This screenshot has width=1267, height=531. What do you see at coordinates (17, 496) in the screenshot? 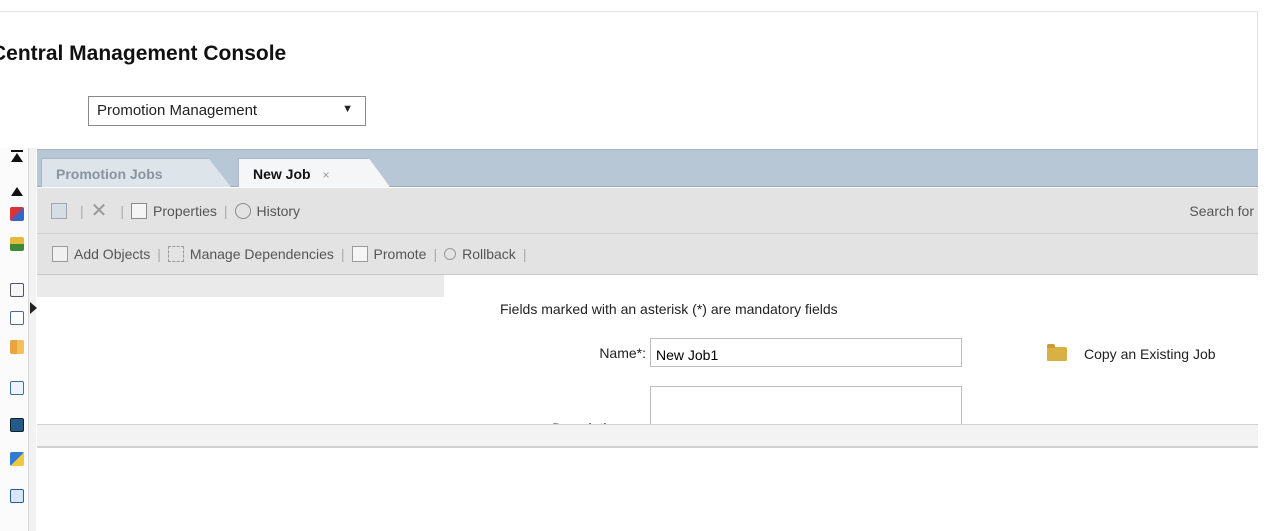
I see `expand-icon` at bounding box center [17, 496].